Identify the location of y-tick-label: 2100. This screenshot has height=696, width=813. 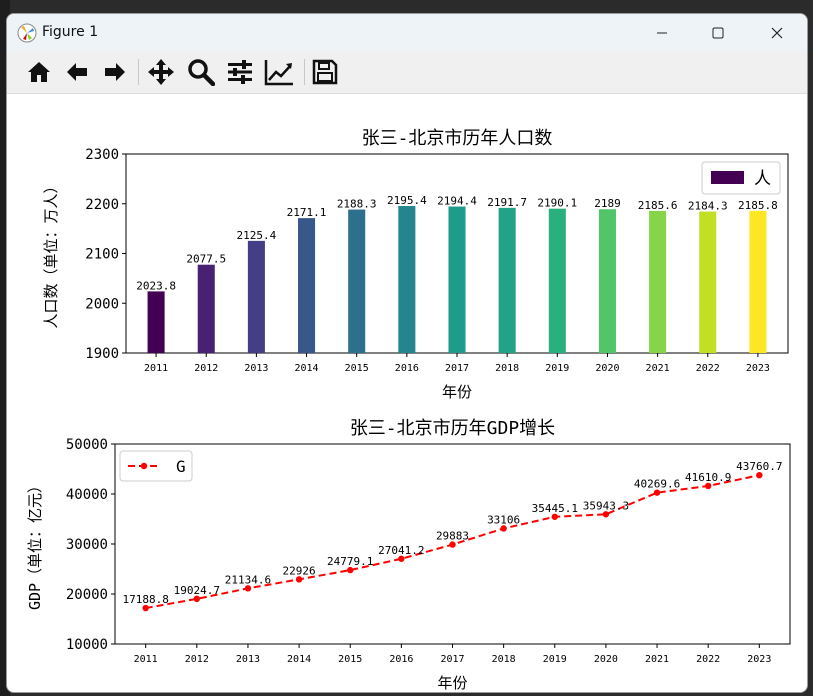
(102, 255).